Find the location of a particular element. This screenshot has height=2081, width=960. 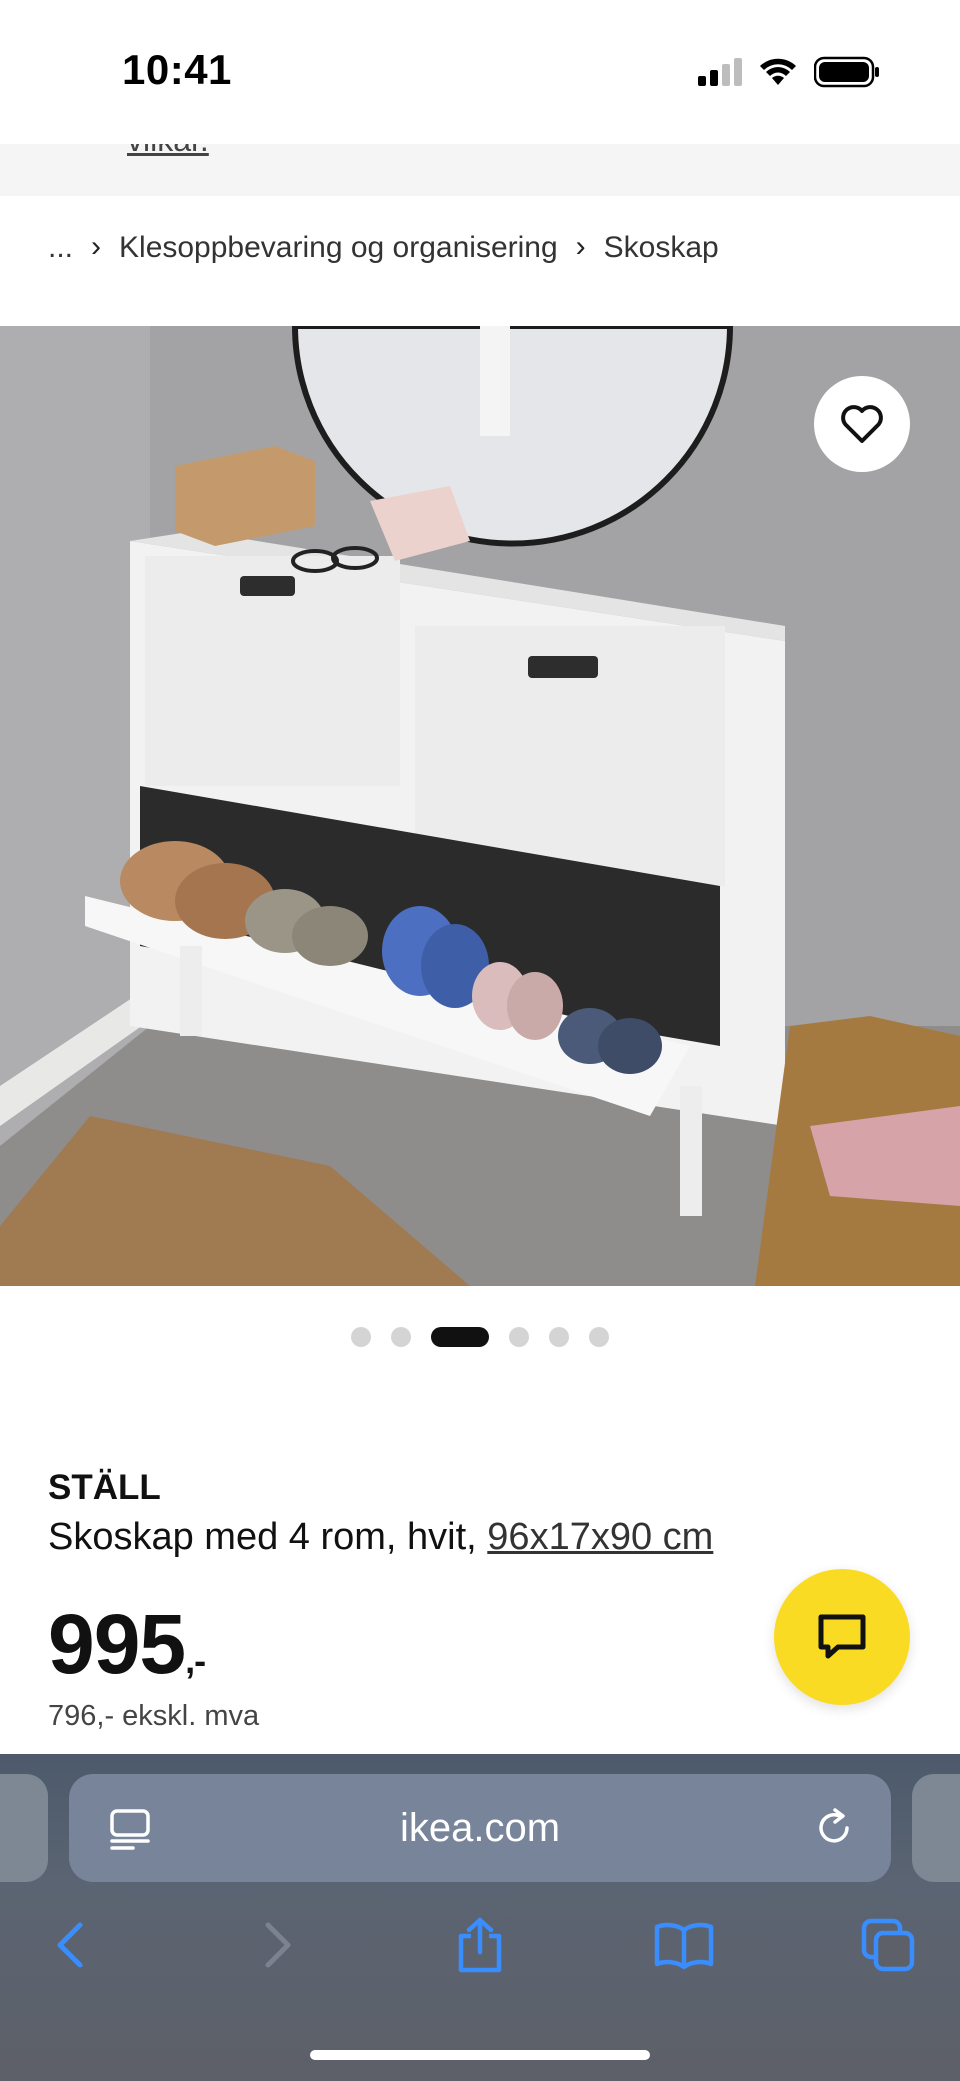

next-tab-preview is located at coordinates (936, 1828).